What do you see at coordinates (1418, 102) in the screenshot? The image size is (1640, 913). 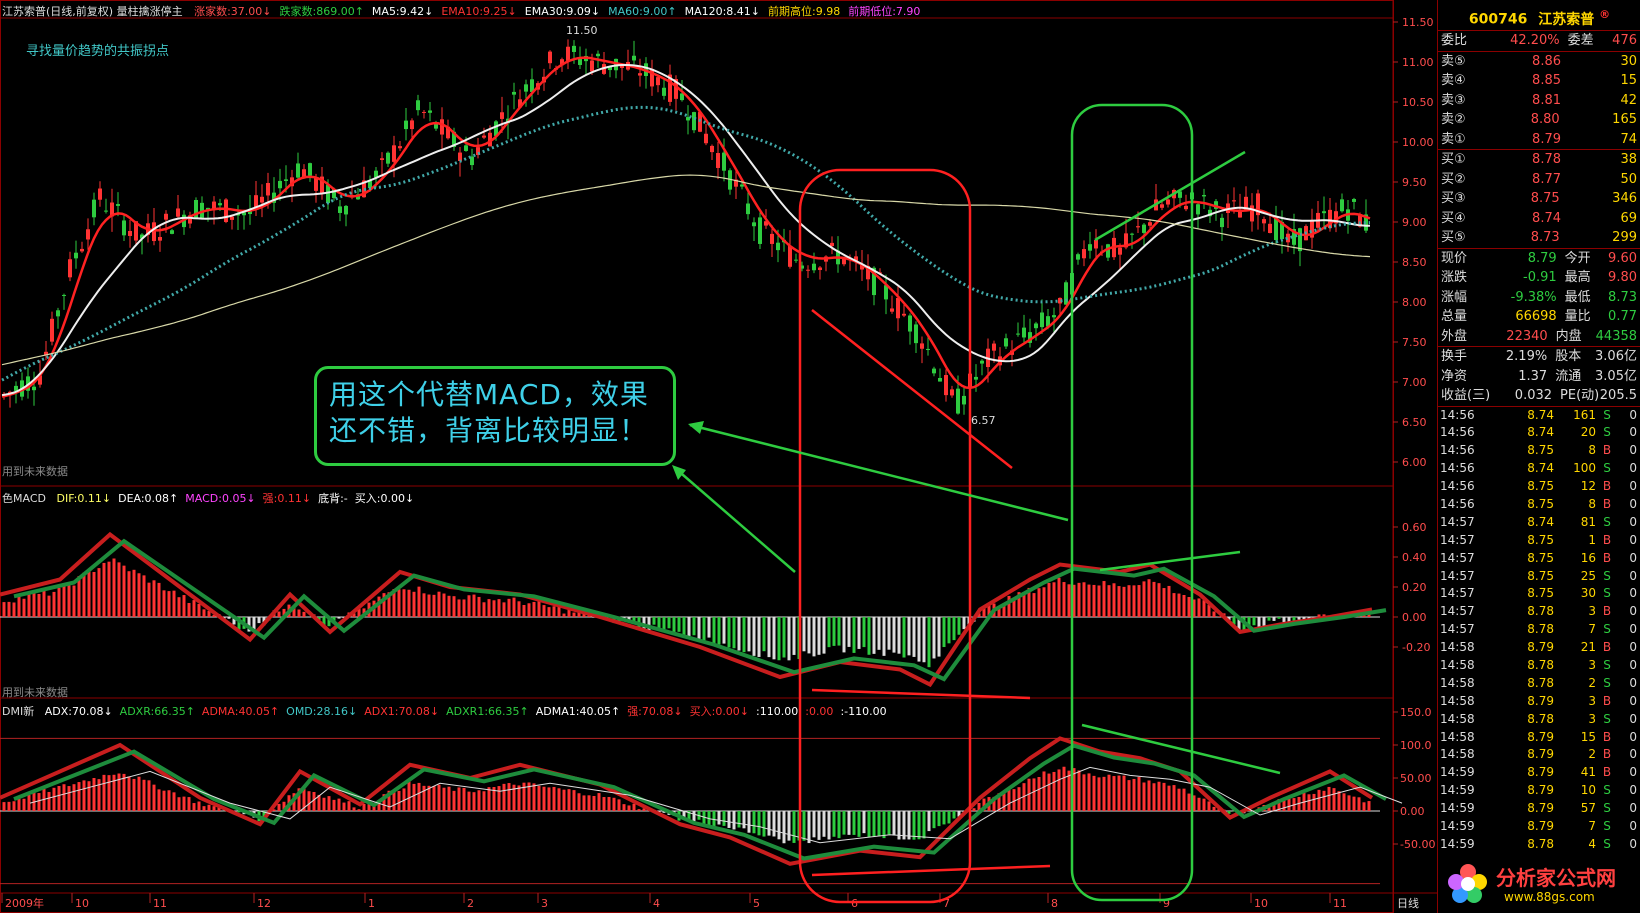 I see `price-axis-label: 10.50` at bounding box center [1418, 102].